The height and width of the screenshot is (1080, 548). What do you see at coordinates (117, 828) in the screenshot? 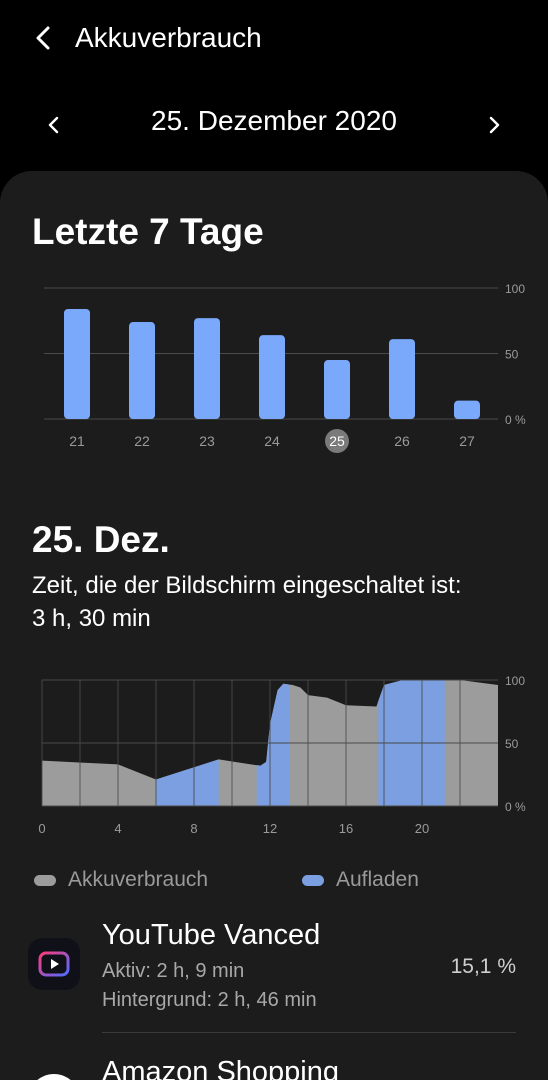
I see `x-tick-label: 4` at bounding box center [117, 828].